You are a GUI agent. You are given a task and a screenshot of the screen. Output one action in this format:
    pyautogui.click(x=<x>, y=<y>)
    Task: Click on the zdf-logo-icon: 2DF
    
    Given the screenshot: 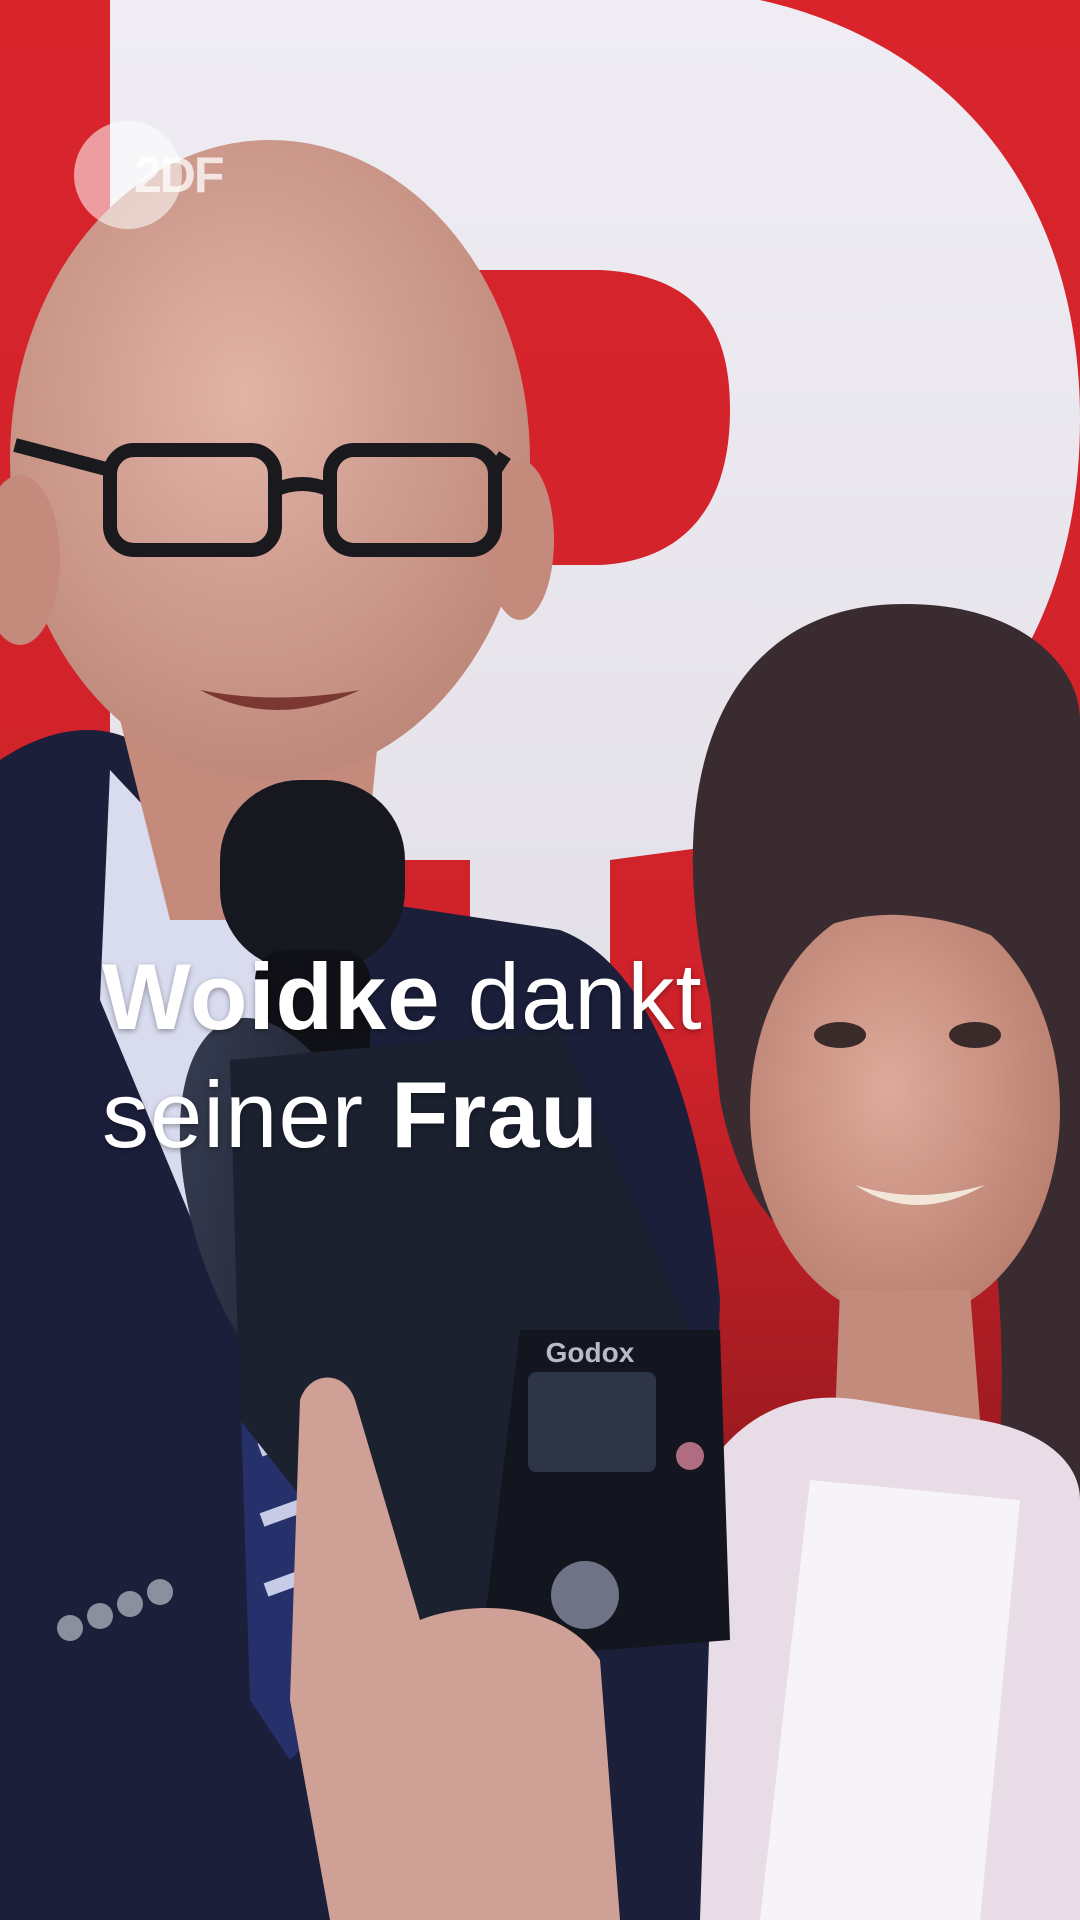 What is the action you would take?
    pyautogui.click(x=149, y=175)
    